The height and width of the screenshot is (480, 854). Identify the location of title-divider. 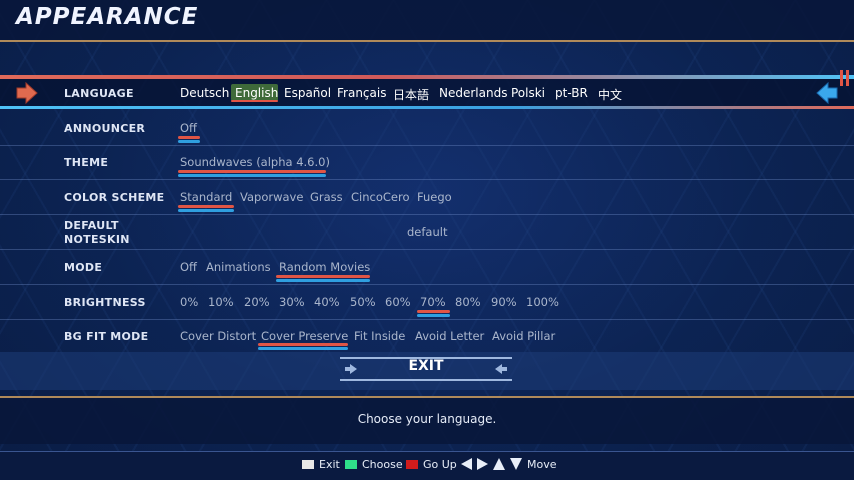
(427, 41).